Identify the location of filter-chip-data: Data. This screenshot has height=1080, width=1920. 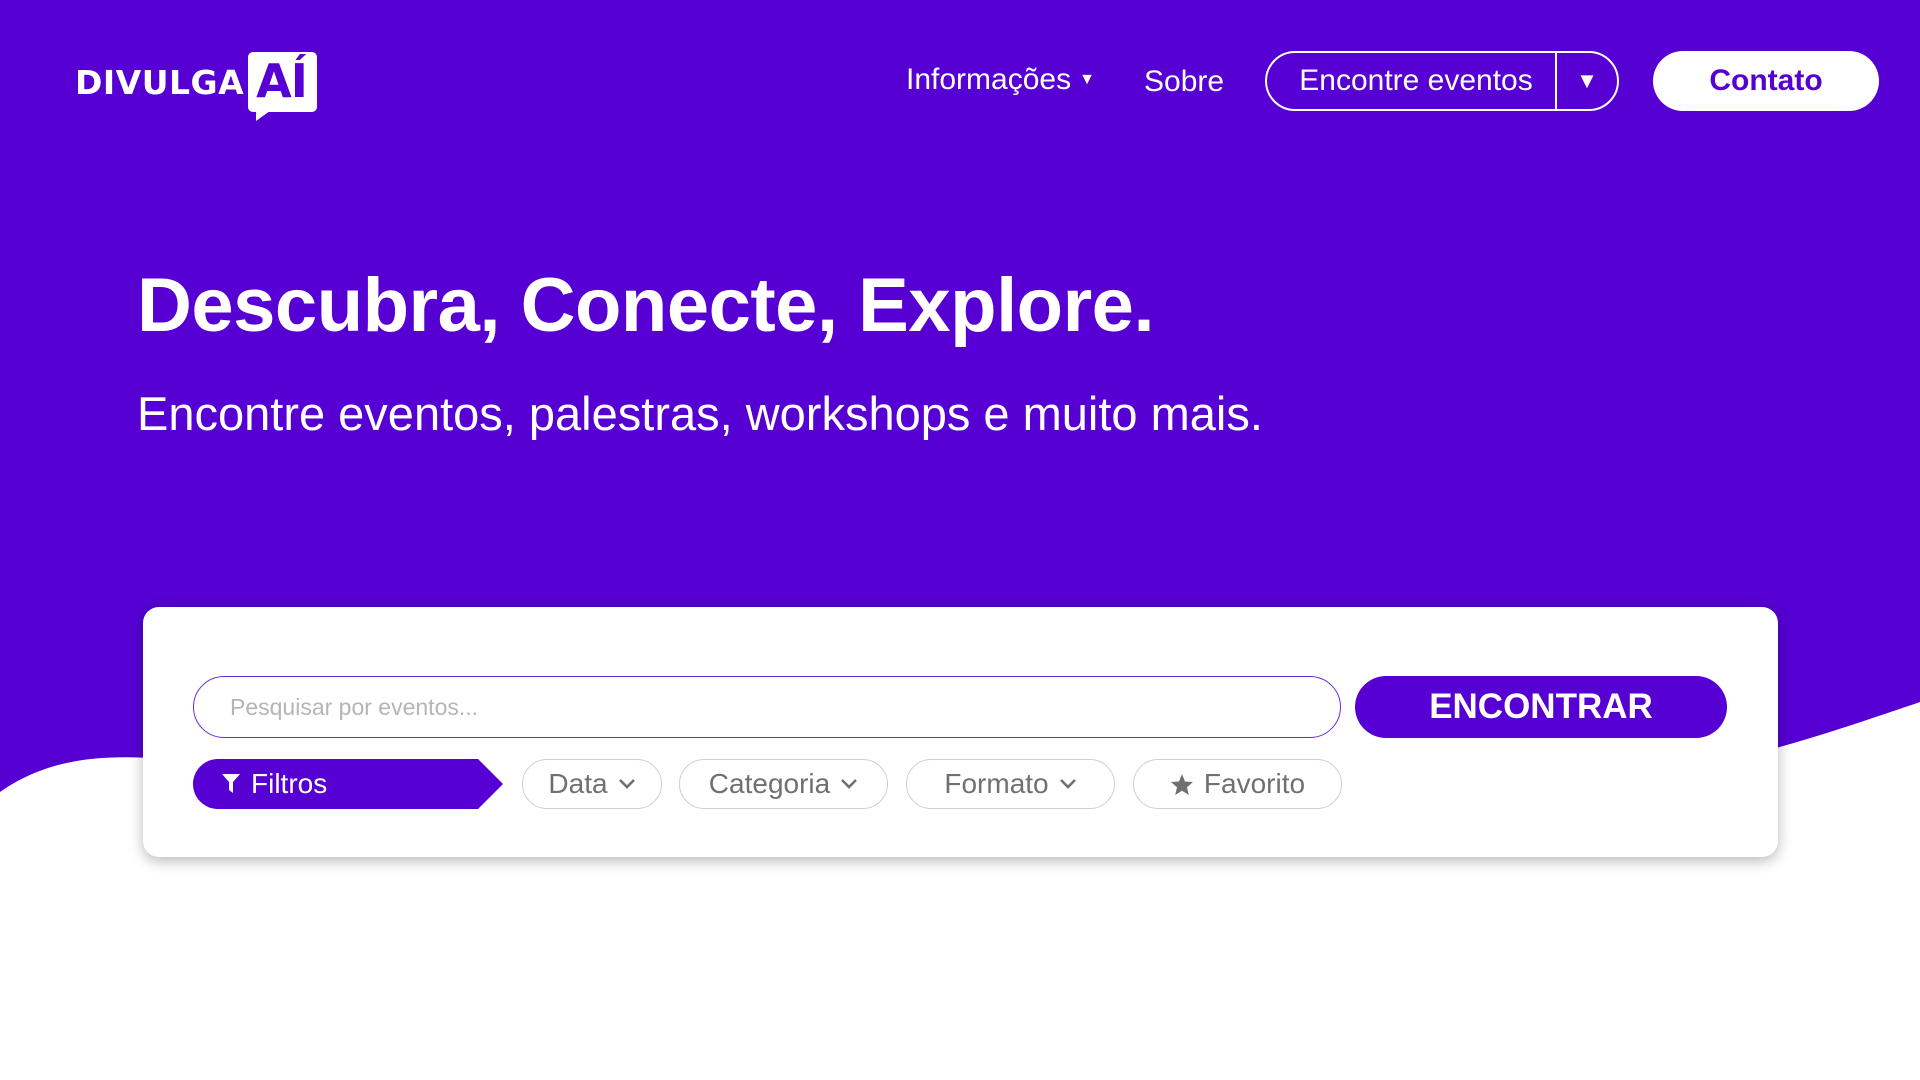
(592, 784).